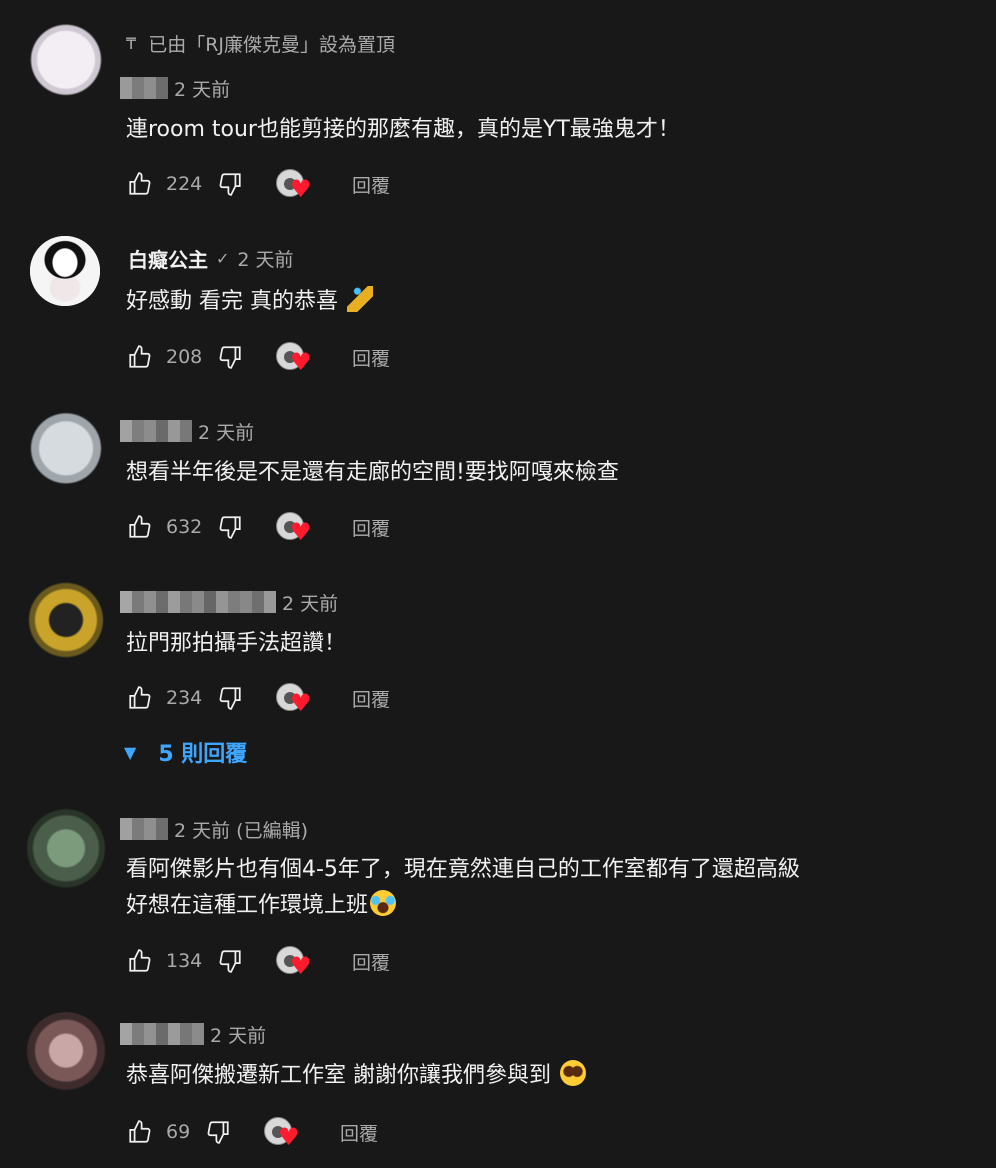 The height and width of the screenshot is (1168, 996). I want to click on pleading-face-emoji, so click(573, 1073).